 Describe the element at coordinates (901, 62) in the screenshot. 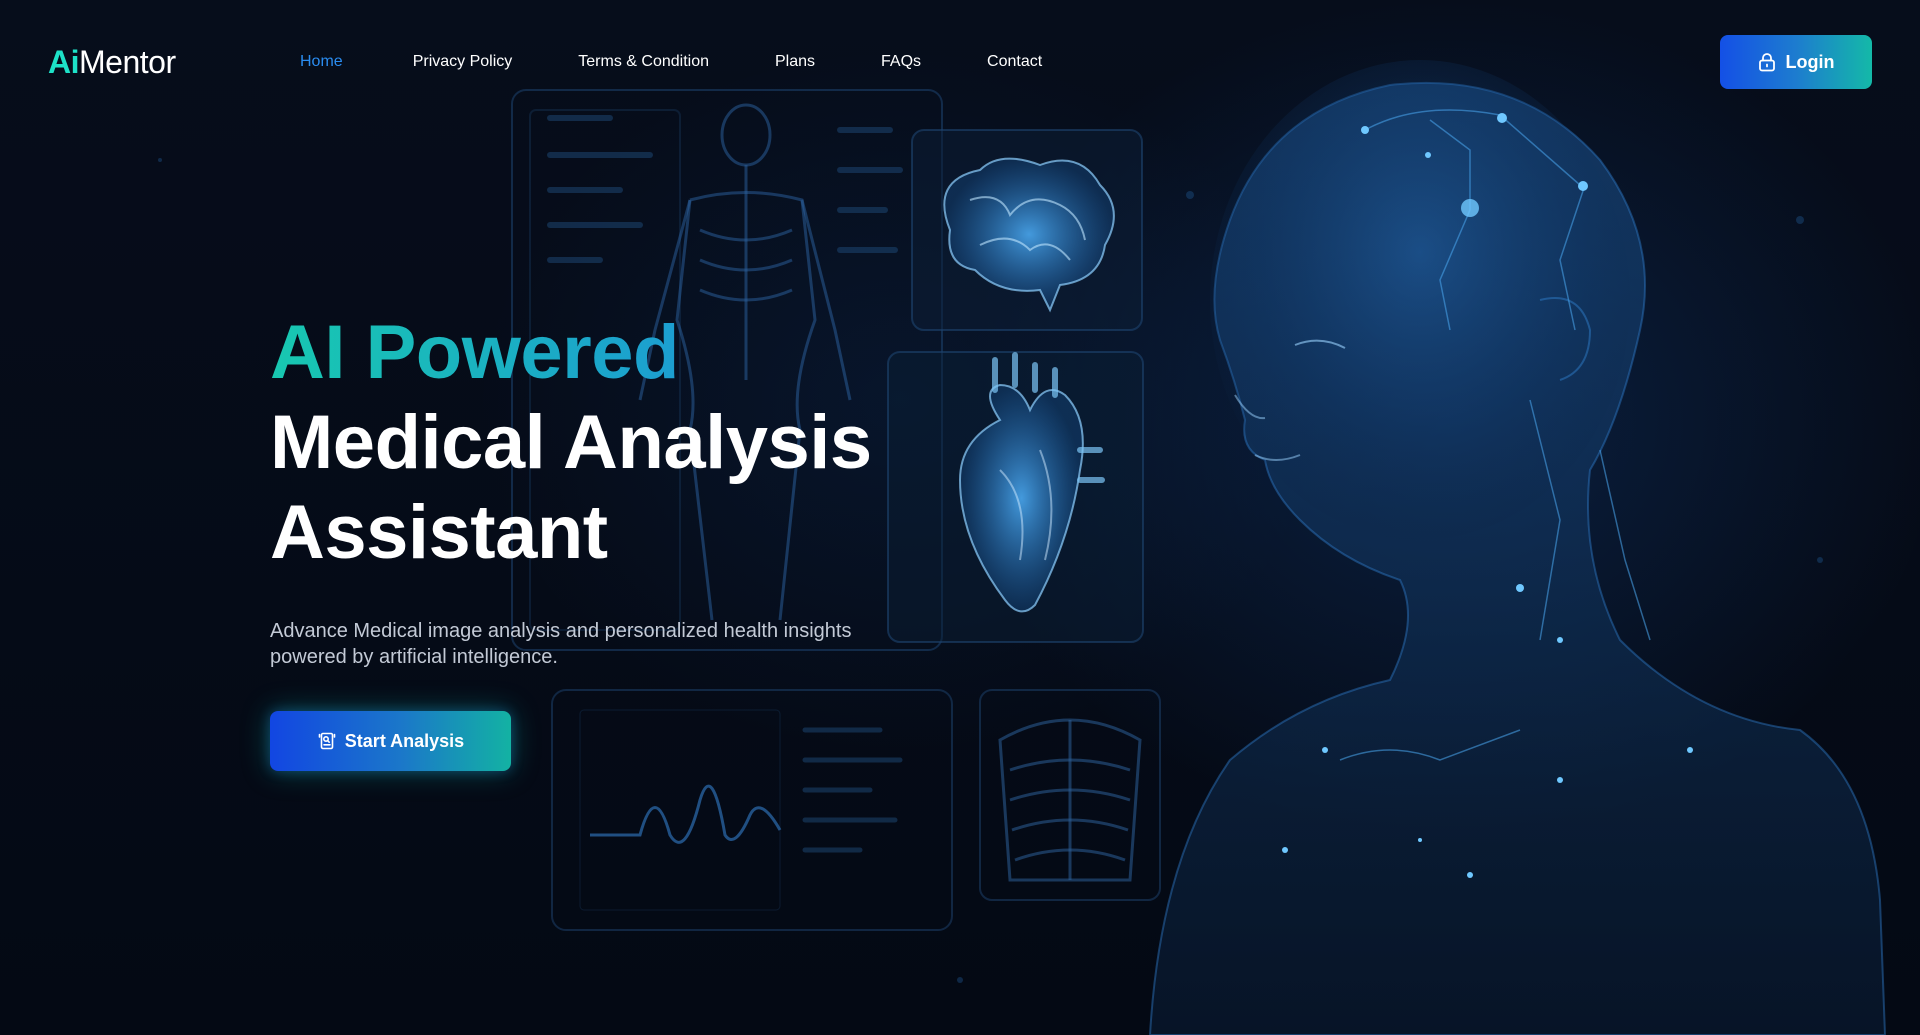

I see `nav-faqs: FAQs` at that location.